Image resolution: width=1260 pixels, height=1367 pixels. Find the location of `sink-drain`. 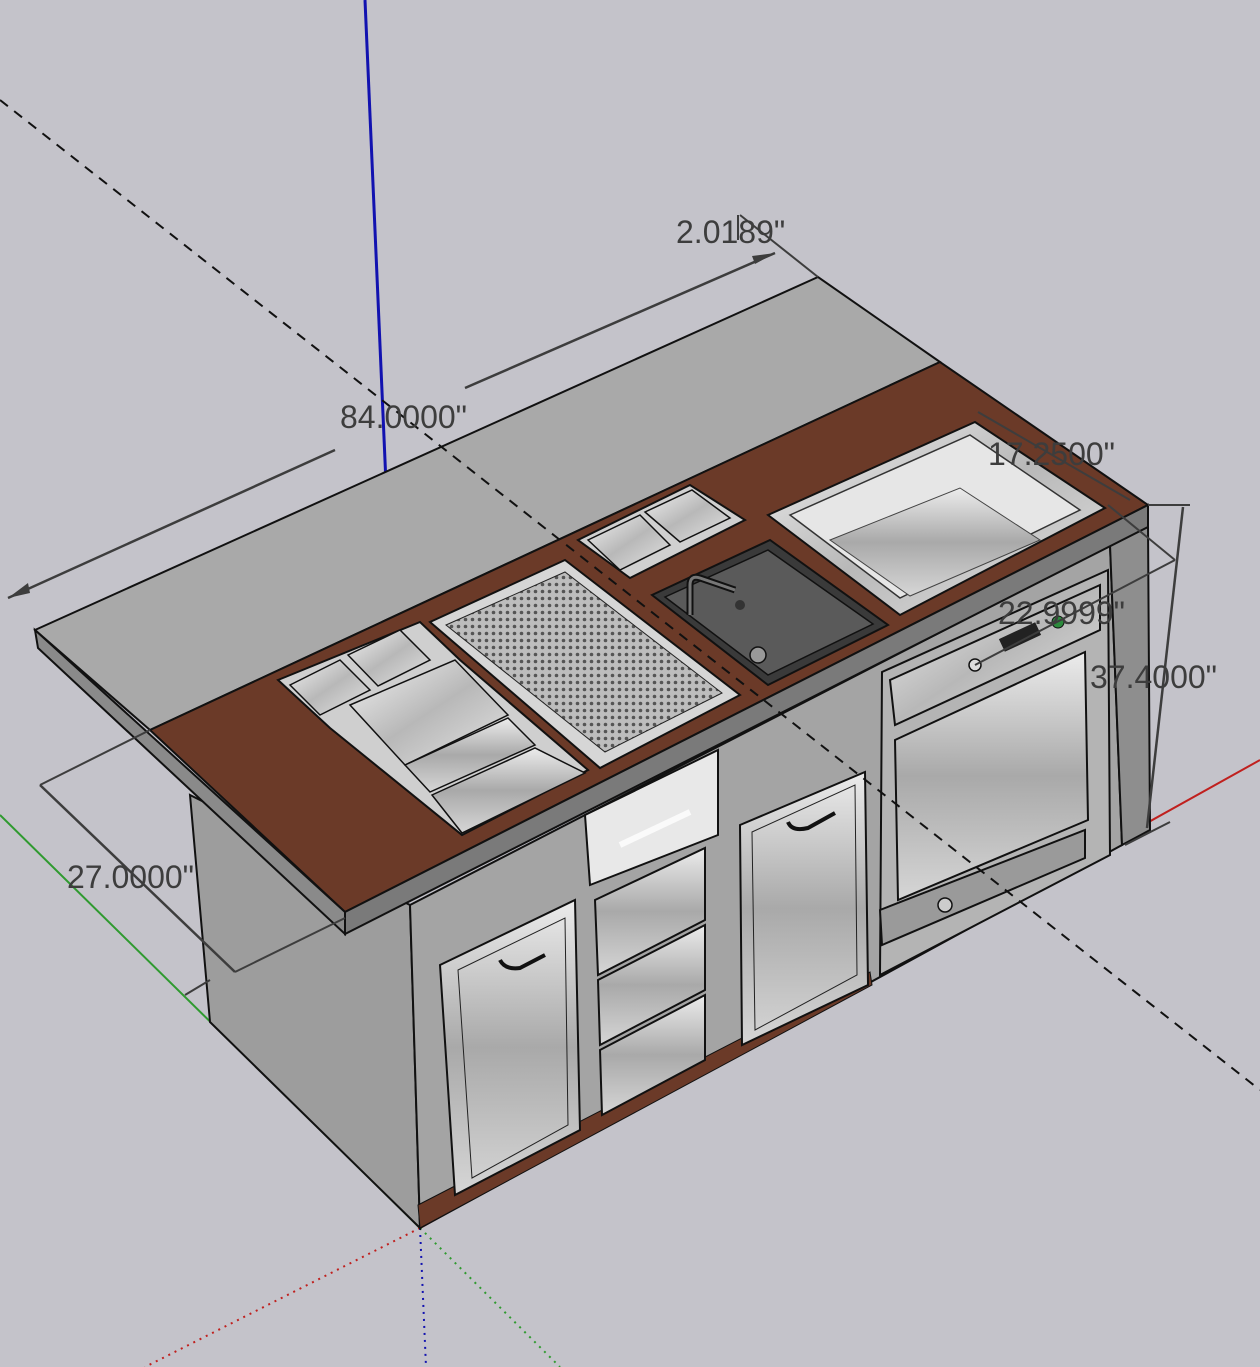

sink-drain is located at coordinates (758, 655).